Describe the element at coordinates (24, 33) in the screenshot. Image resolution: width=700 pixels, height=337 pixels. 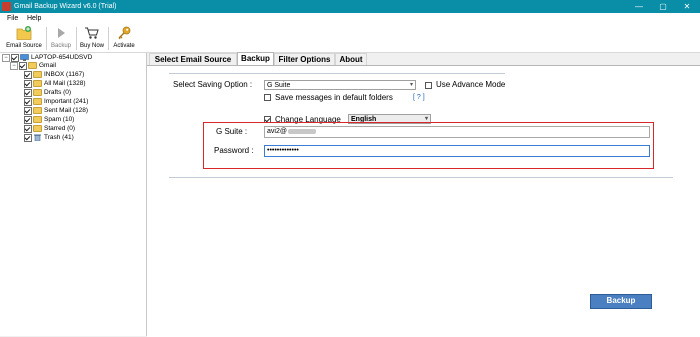
I see `add-folder-icon` at that location.